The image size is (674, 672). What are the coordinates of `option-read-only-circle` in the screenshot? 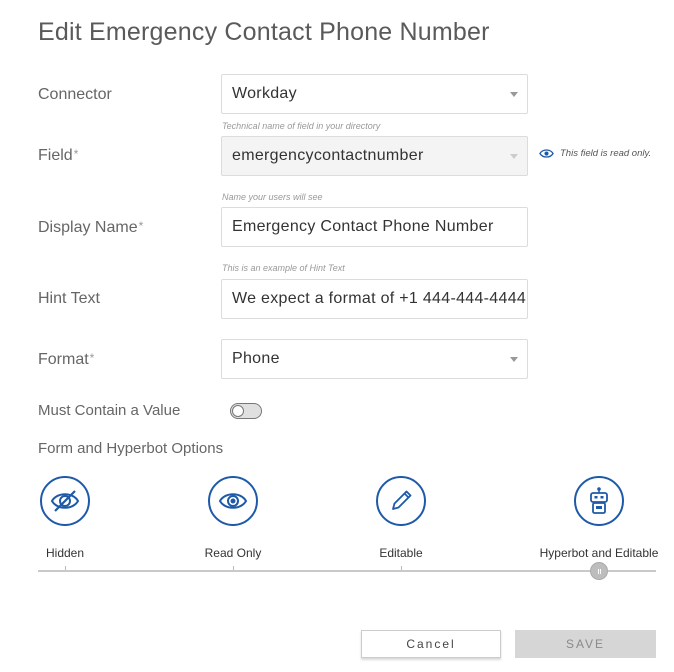 It's located at (233, 501).